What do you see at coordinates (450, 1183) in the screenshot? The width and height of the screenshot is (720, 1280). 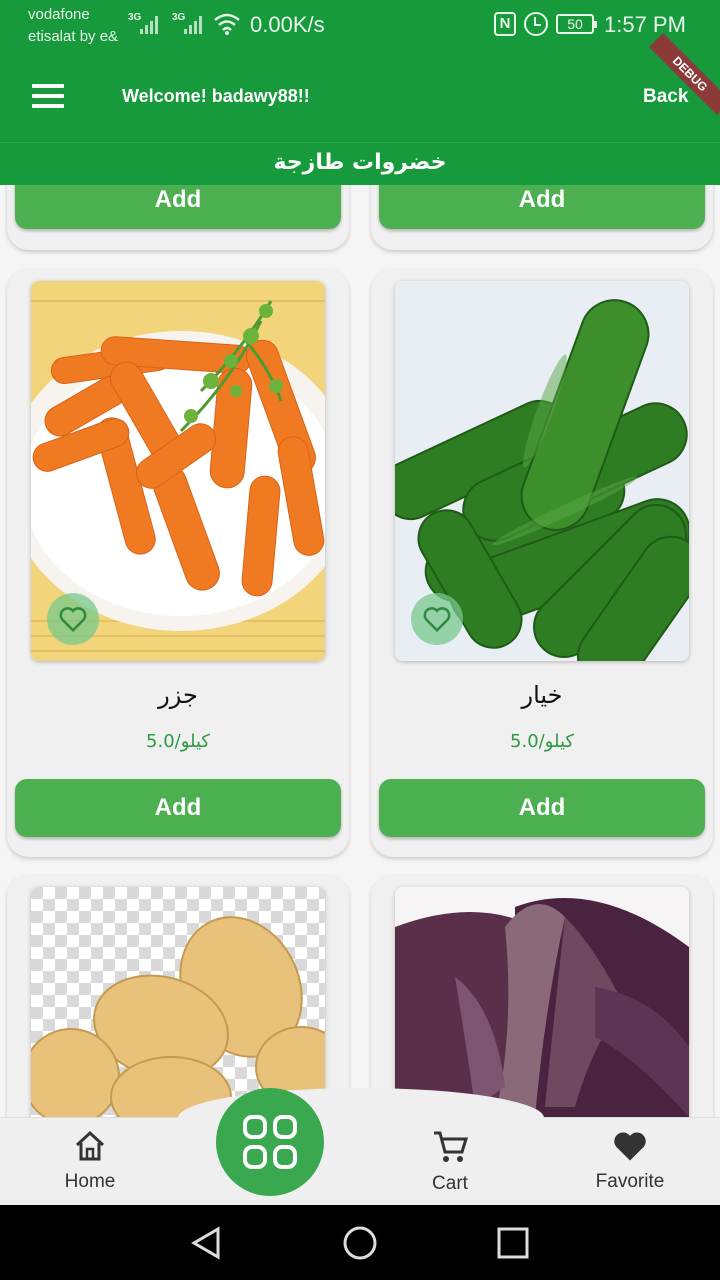 I see `nav-cart-label: Cart` at bounding box center [450, 1183].